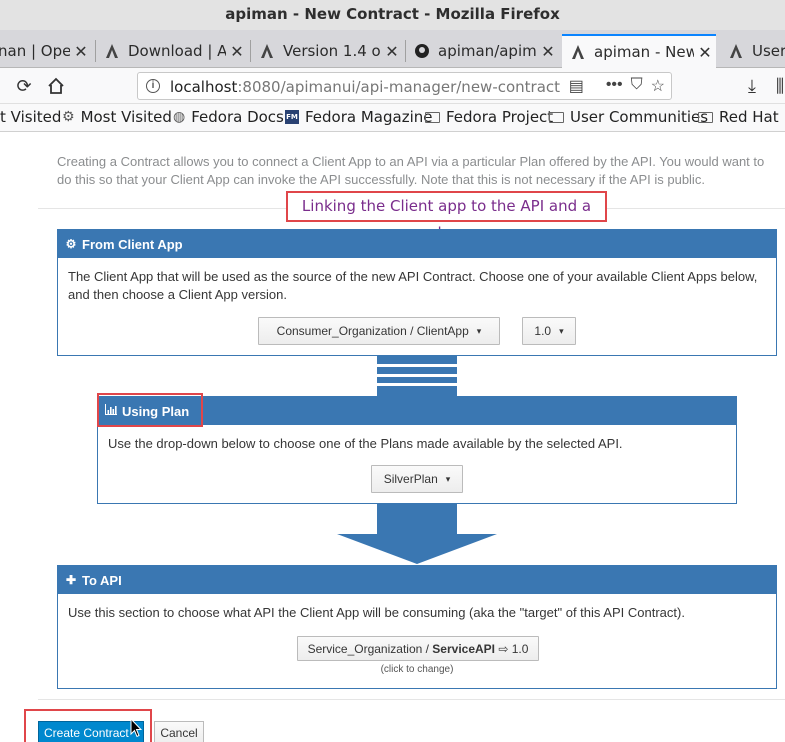 This screenshot has height=742, width=785. I want to click on tab-user-c: User C, so click(752, 51).